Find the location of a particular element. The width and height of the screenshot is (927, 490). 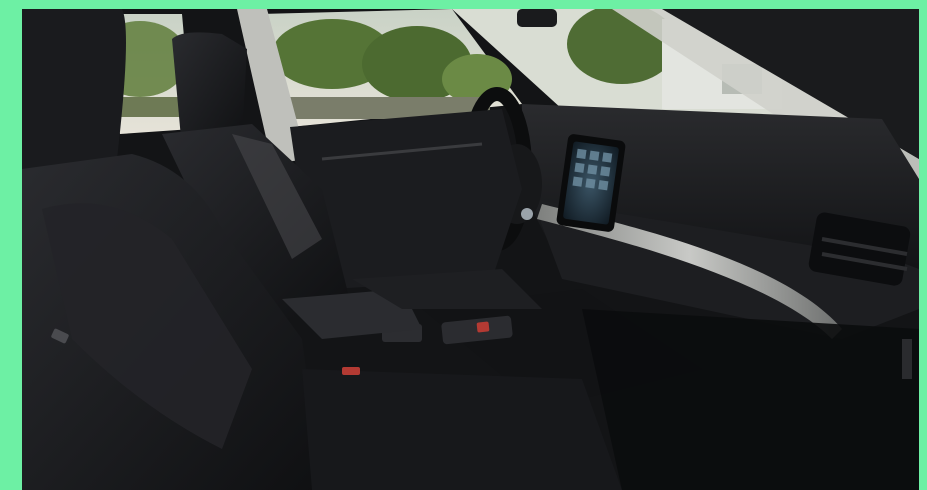

rear-view-mirror is located at coordinates (537, 18).